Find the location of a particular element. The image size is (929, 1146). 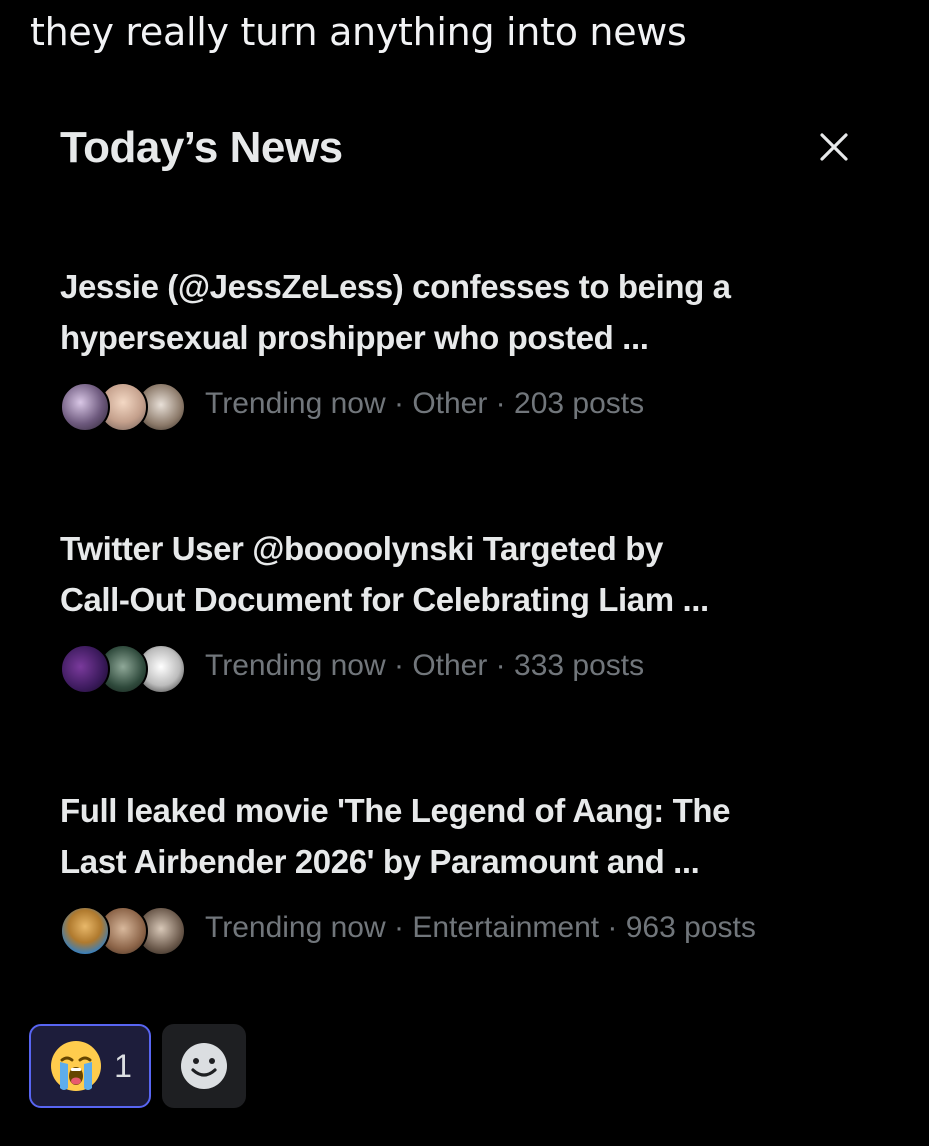

news-meta: Trending now · Other · 333 posts is located at coordinates (470, 669).